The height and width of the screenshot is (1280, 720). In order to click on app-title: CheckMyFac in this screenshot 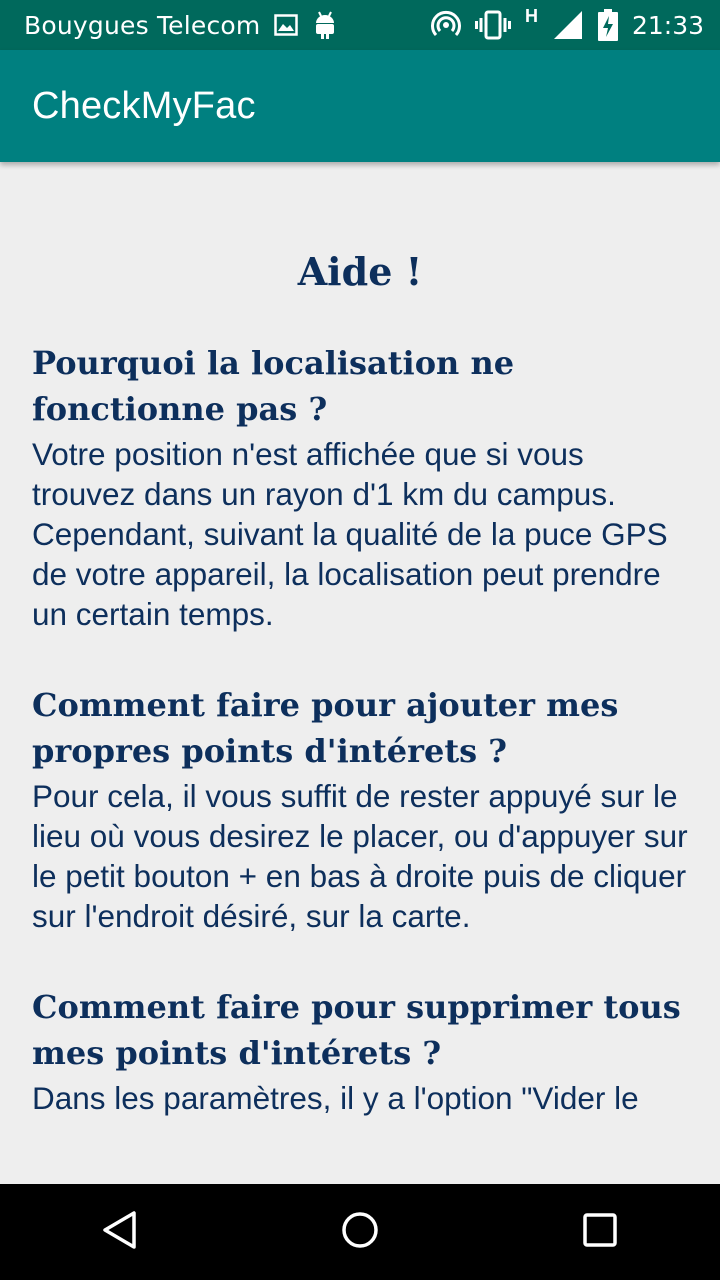, I will do `click(144, 105)`.